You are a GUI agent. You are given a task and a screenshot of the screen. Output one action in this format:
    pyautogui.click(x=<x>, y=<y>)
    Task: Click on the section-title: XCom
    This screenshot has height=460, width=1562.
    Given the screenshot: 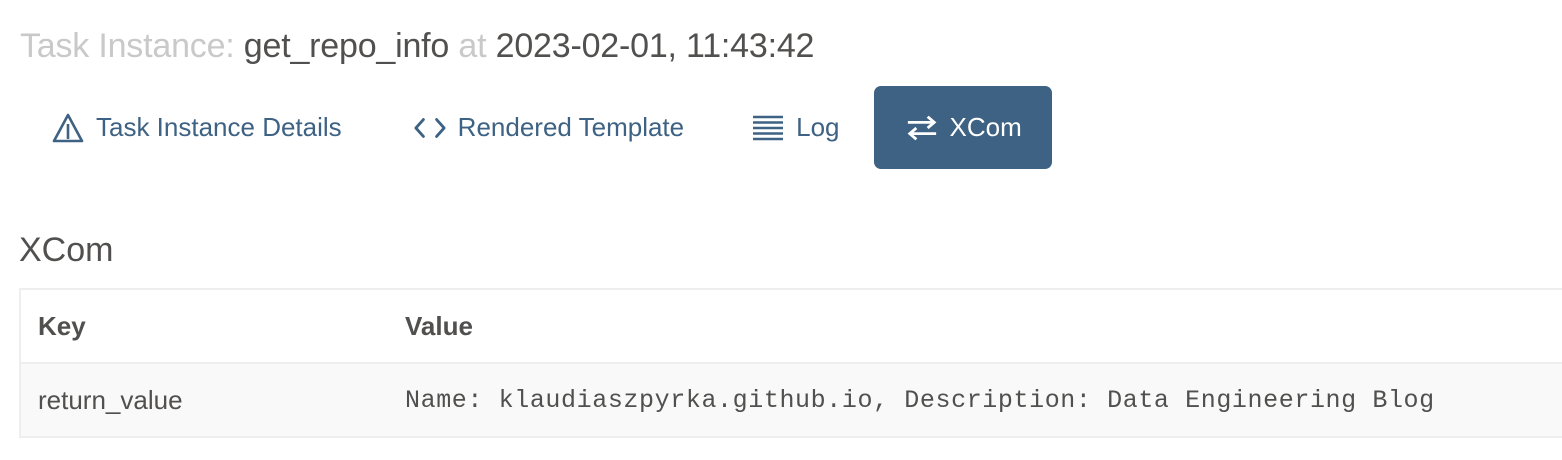 What is the action you would take?
    pyautogui.click(x=66, y=250)
    